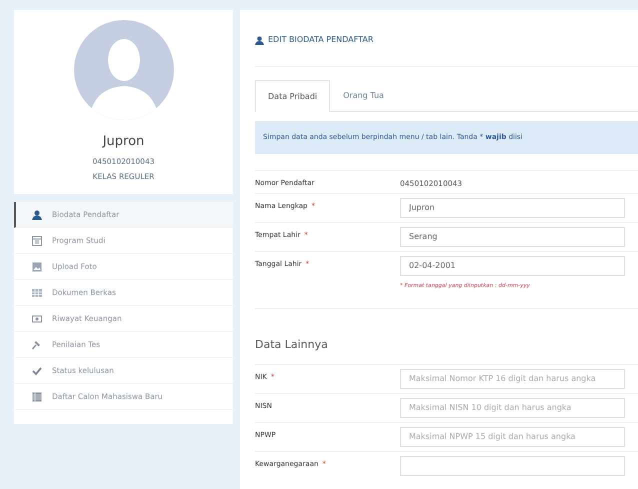 The width and height of the screenshot is (638, 489). What do you see at coordinates (37, 345) in the screenshot?
I see `gavel-icon` at bounding box center [37, 345].